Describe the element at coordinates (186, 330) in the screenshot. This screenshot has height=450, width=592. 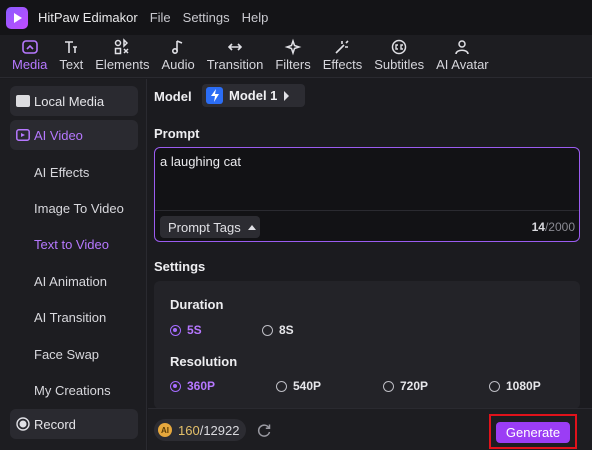
I see `duration-5s-radio: 5S` at that location.